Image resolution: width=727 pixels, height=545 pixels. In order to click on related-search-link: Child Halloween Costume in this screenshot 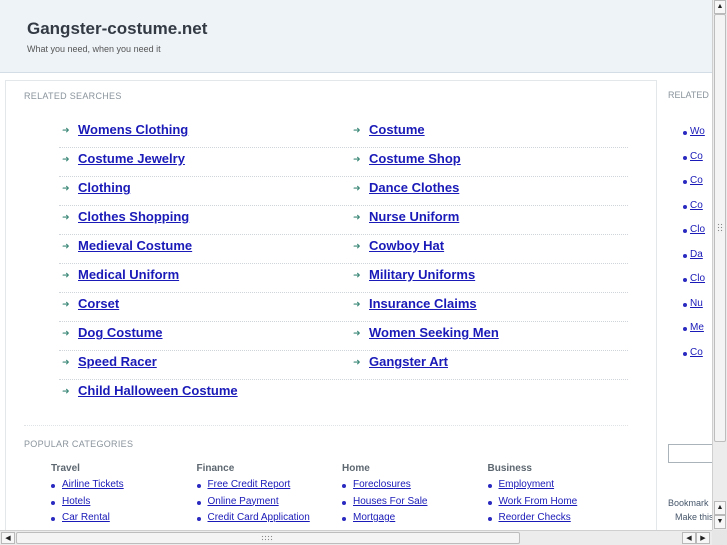, I will do `click(158, 390)`.